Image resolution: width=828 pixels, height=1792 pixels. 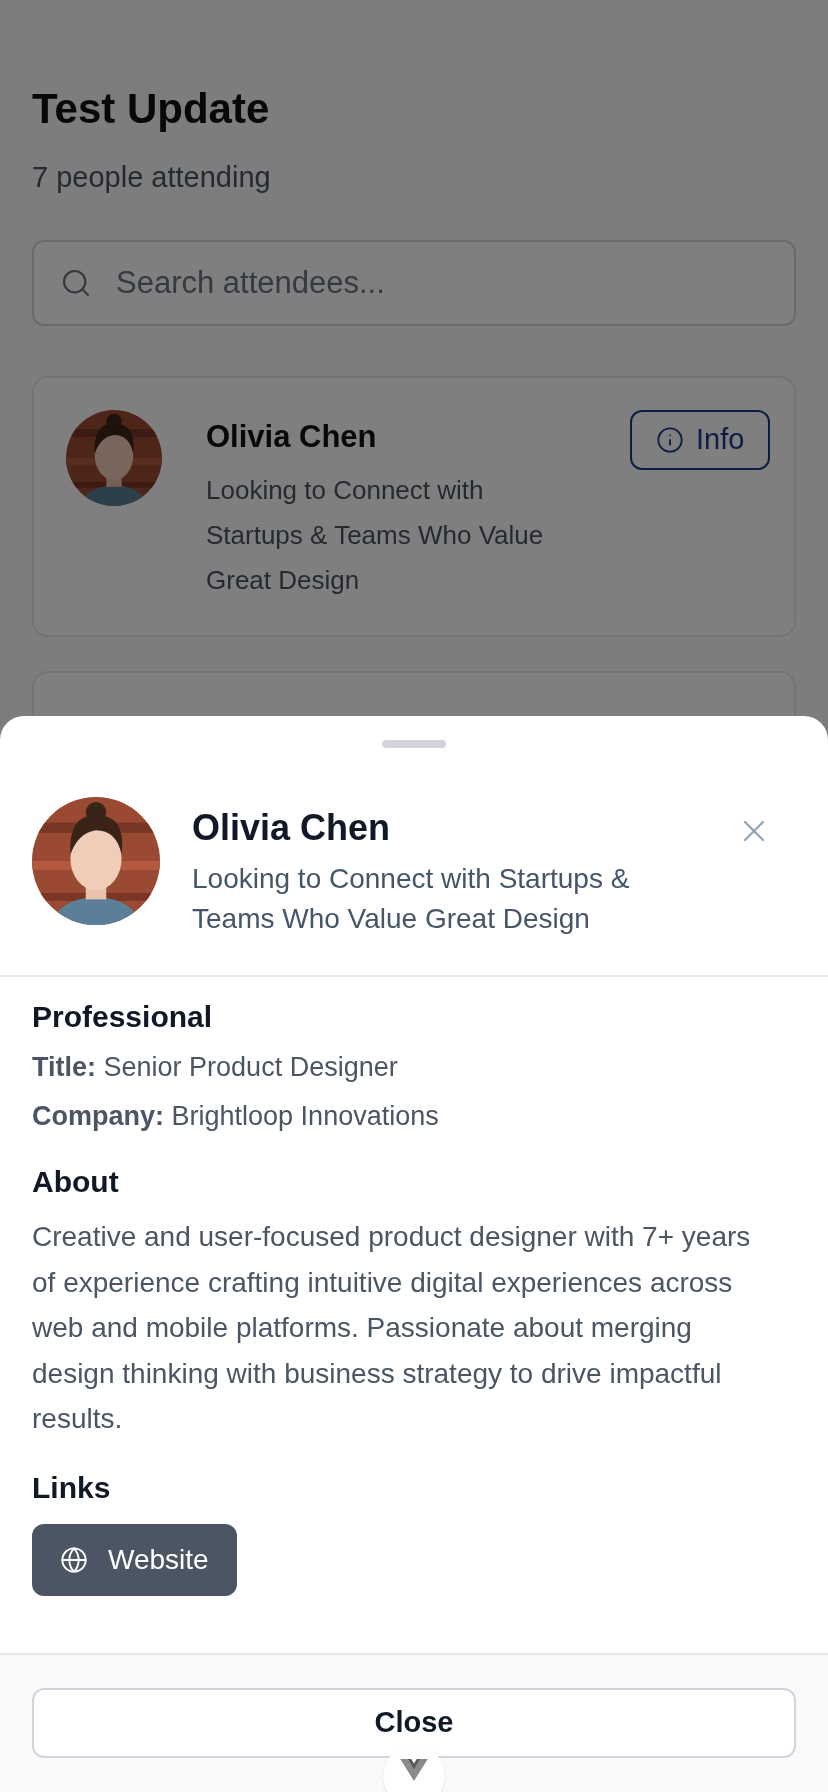 What do you see at coordinates (235, 1115) in the screenshot?
I see `profile-field: Company: Brightloop Innovations` at bounding box center [235, 1115].